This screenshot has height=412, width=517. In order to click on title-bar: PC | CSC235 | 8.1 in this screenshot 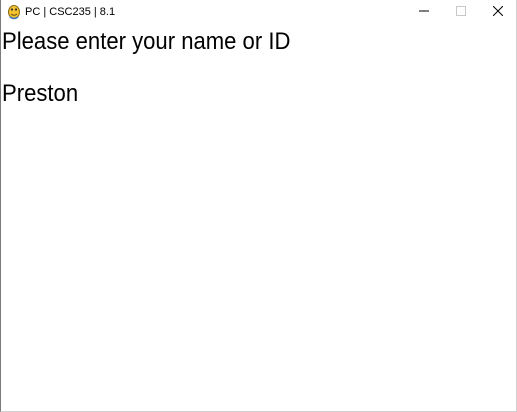, I will do `click(258, 12)`.